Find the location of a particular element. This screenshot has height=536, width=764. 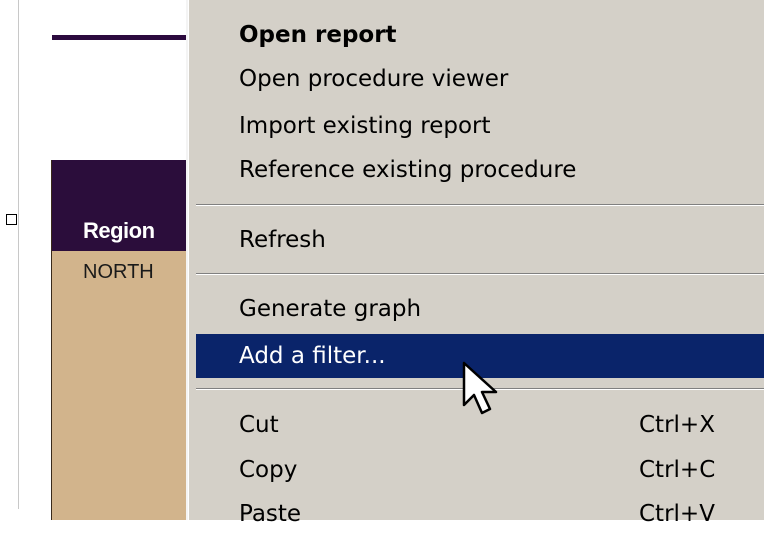

menu-item-shortcut: Ctrl+C is located at coordinates (677, 470).